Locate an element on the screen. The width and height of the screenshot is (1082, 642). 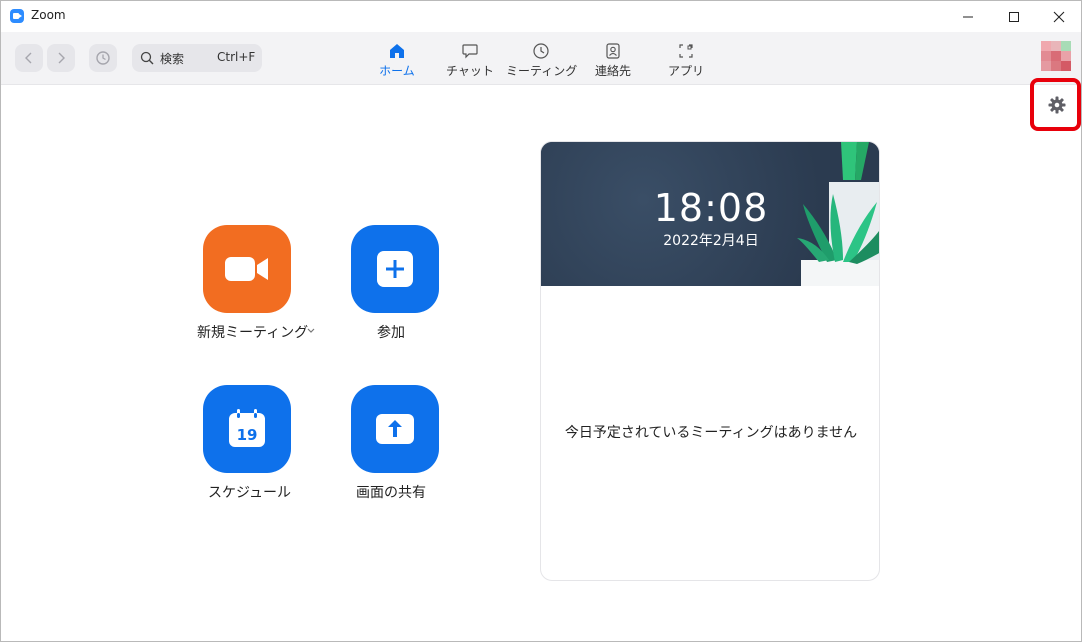
apps-icon is located at coordinates (686, 51).